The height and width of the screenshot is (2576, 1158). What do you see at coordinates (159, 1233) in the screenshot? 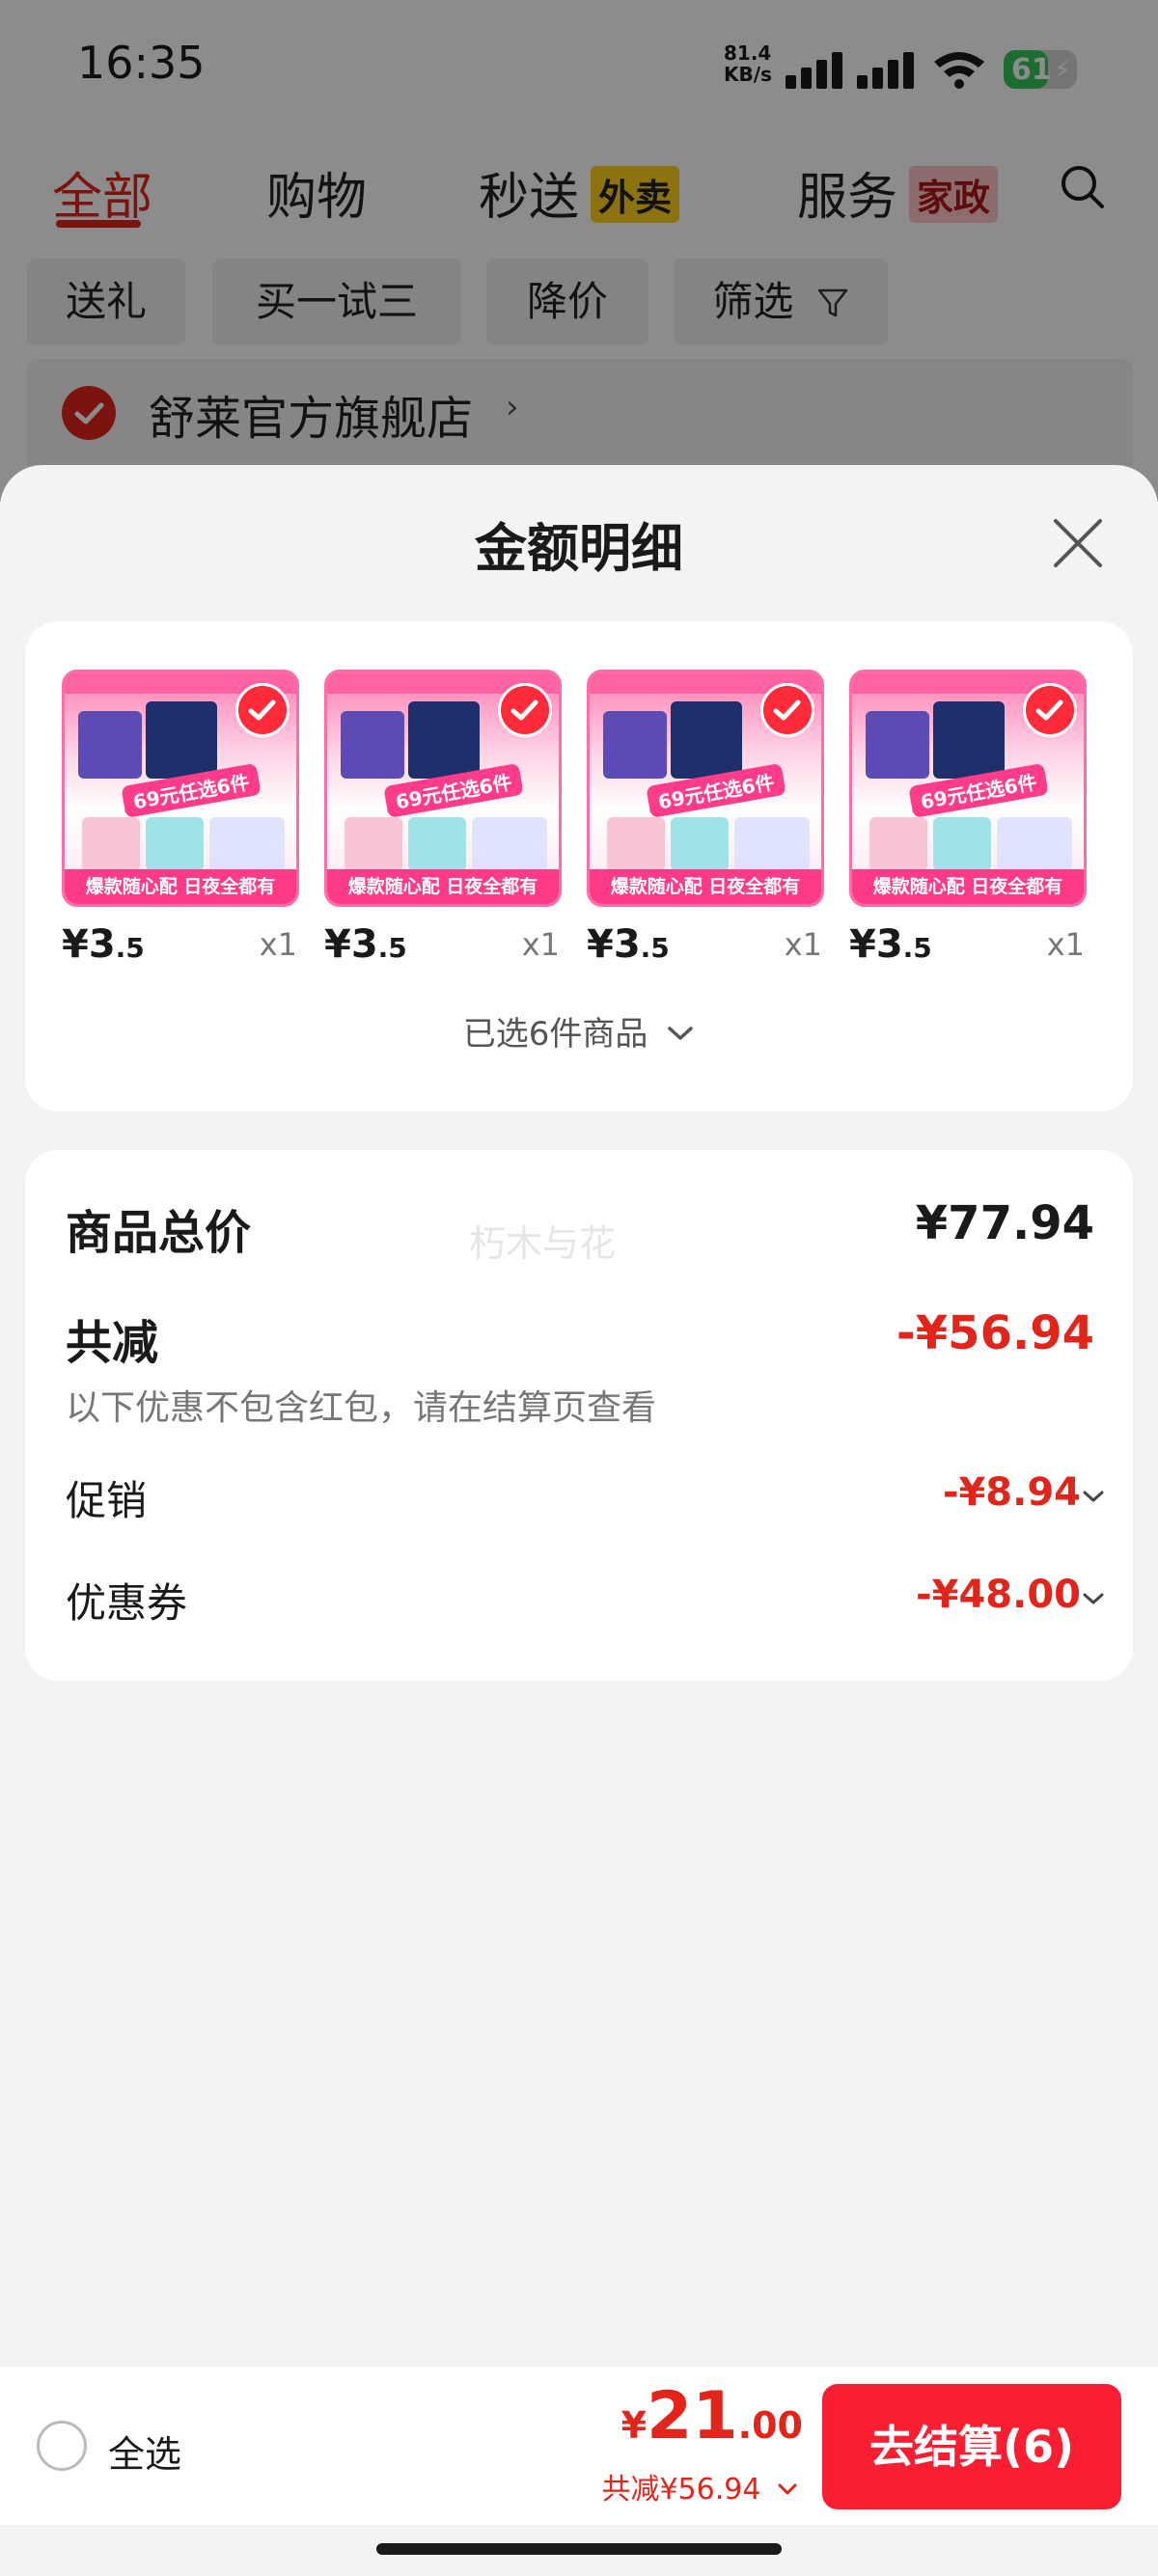
I see `total-price-label: 商品总价` at bounding box center [159, 1233].